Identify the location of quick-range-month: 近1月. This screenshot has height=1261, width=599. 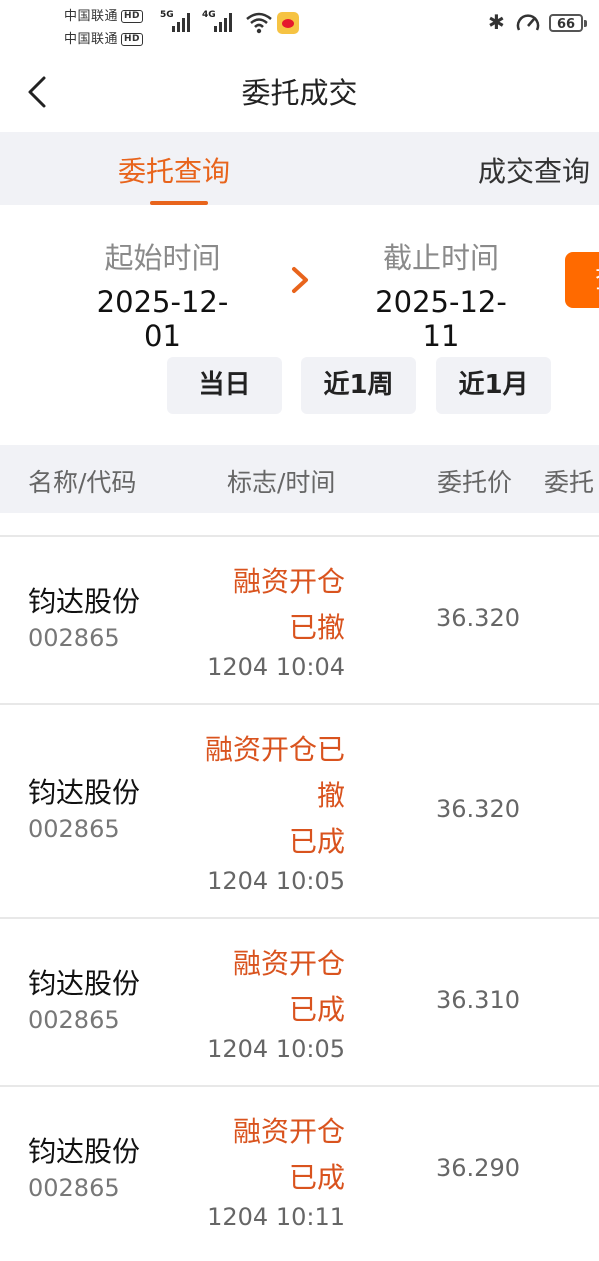
(493, 385).